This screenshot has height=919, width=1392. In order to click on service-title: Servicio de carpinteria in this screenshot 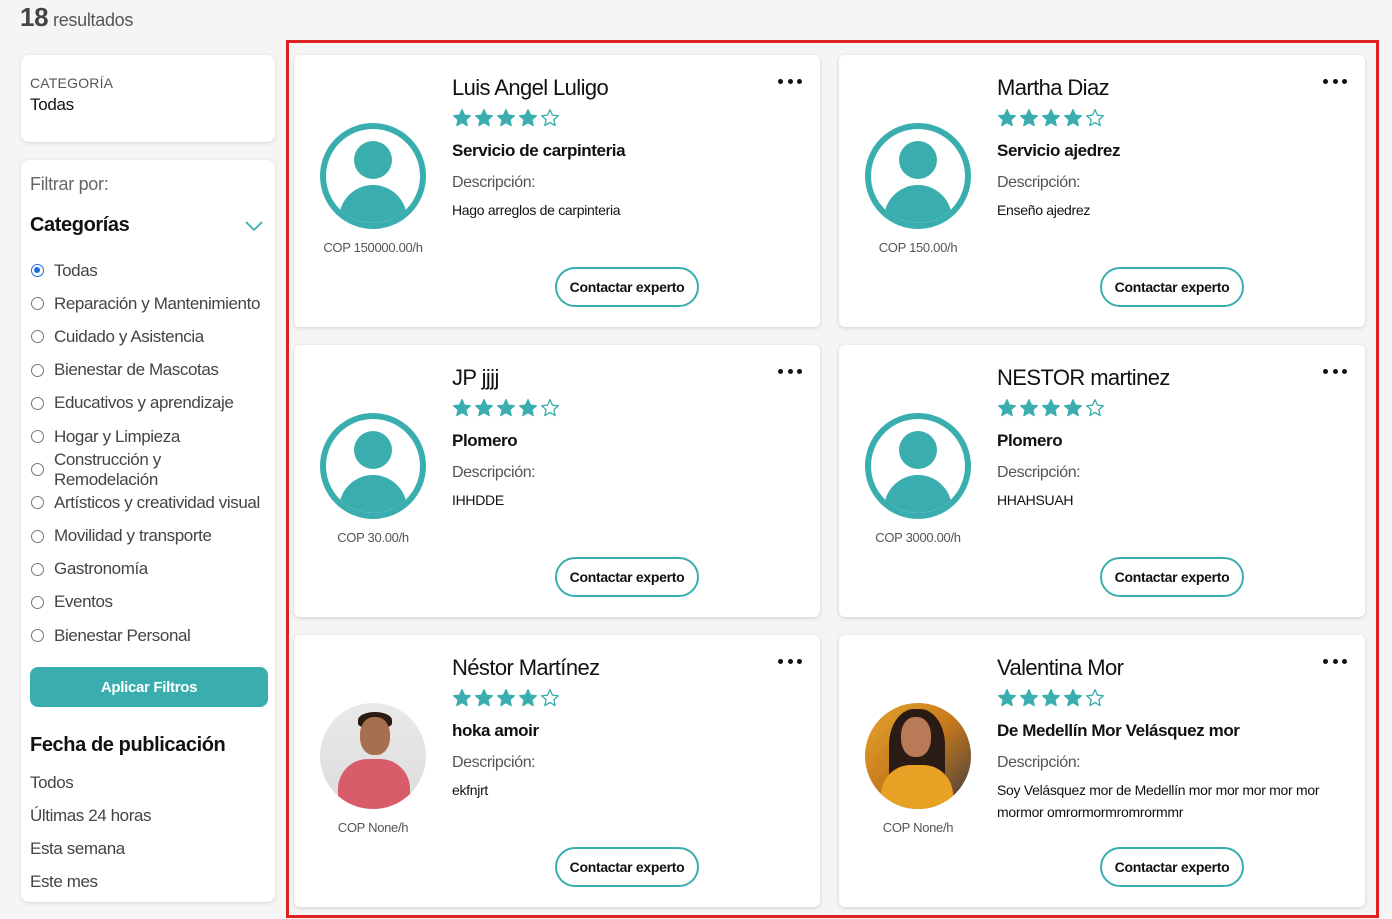, I will do `click(539, 150)`.